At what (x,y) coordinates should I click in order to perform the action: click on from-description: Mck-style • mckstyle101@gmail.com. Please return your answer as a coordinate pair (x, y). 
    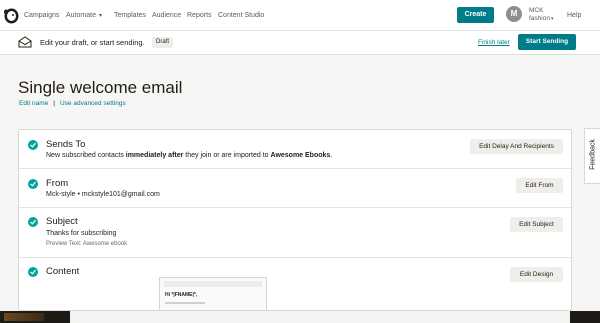
    Looking at the image, I should click on (103, 194).